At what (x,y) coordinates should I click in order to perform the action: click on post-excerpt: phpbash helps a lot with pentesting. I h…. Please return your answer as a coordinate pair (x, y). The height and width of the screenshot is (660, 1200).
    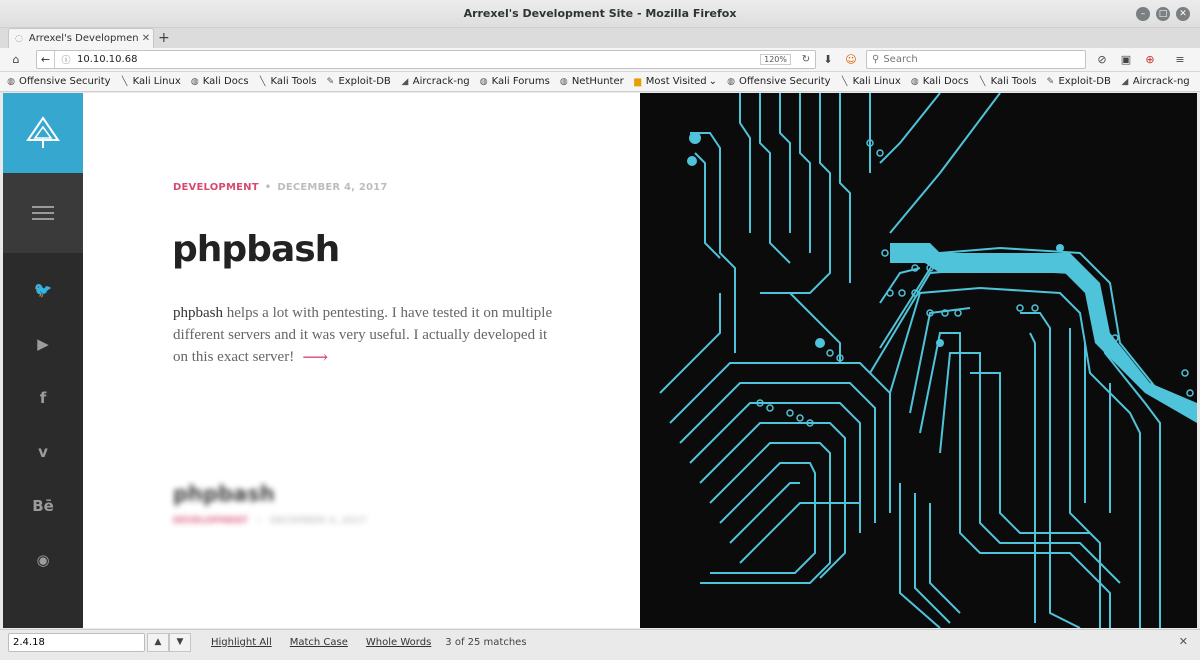
    Looking at the image, I should click on (363, 335).